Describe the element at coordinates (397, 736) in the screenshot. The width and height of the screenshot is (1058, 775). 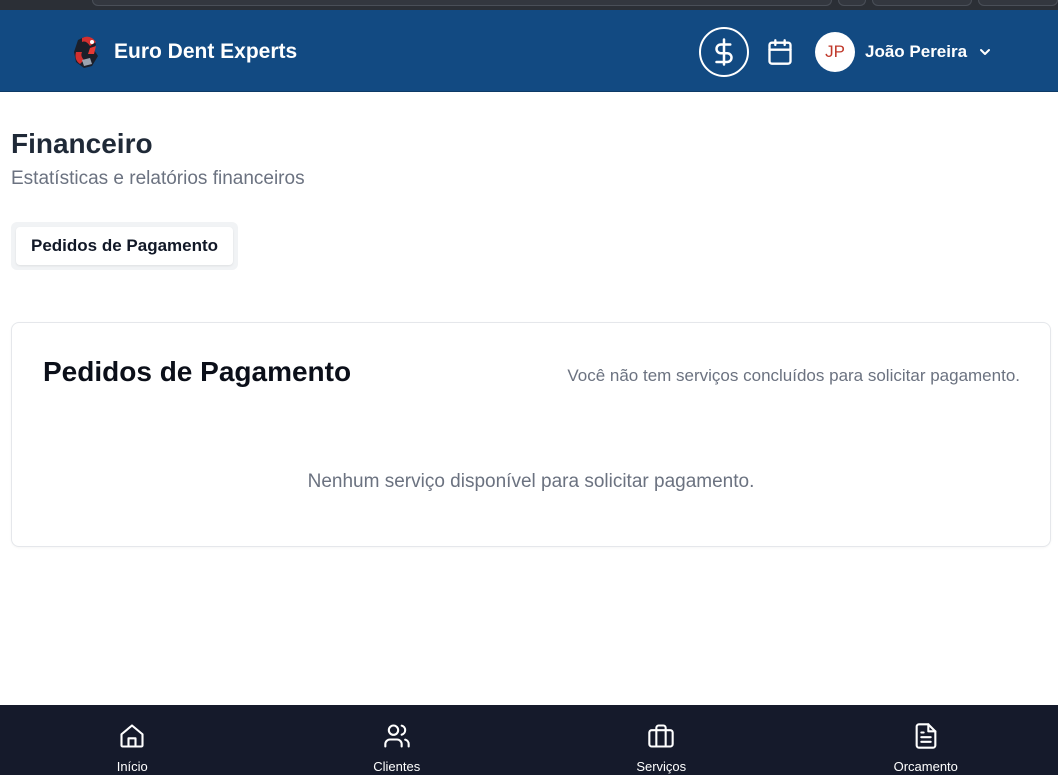
I see `users-icon` at that location.